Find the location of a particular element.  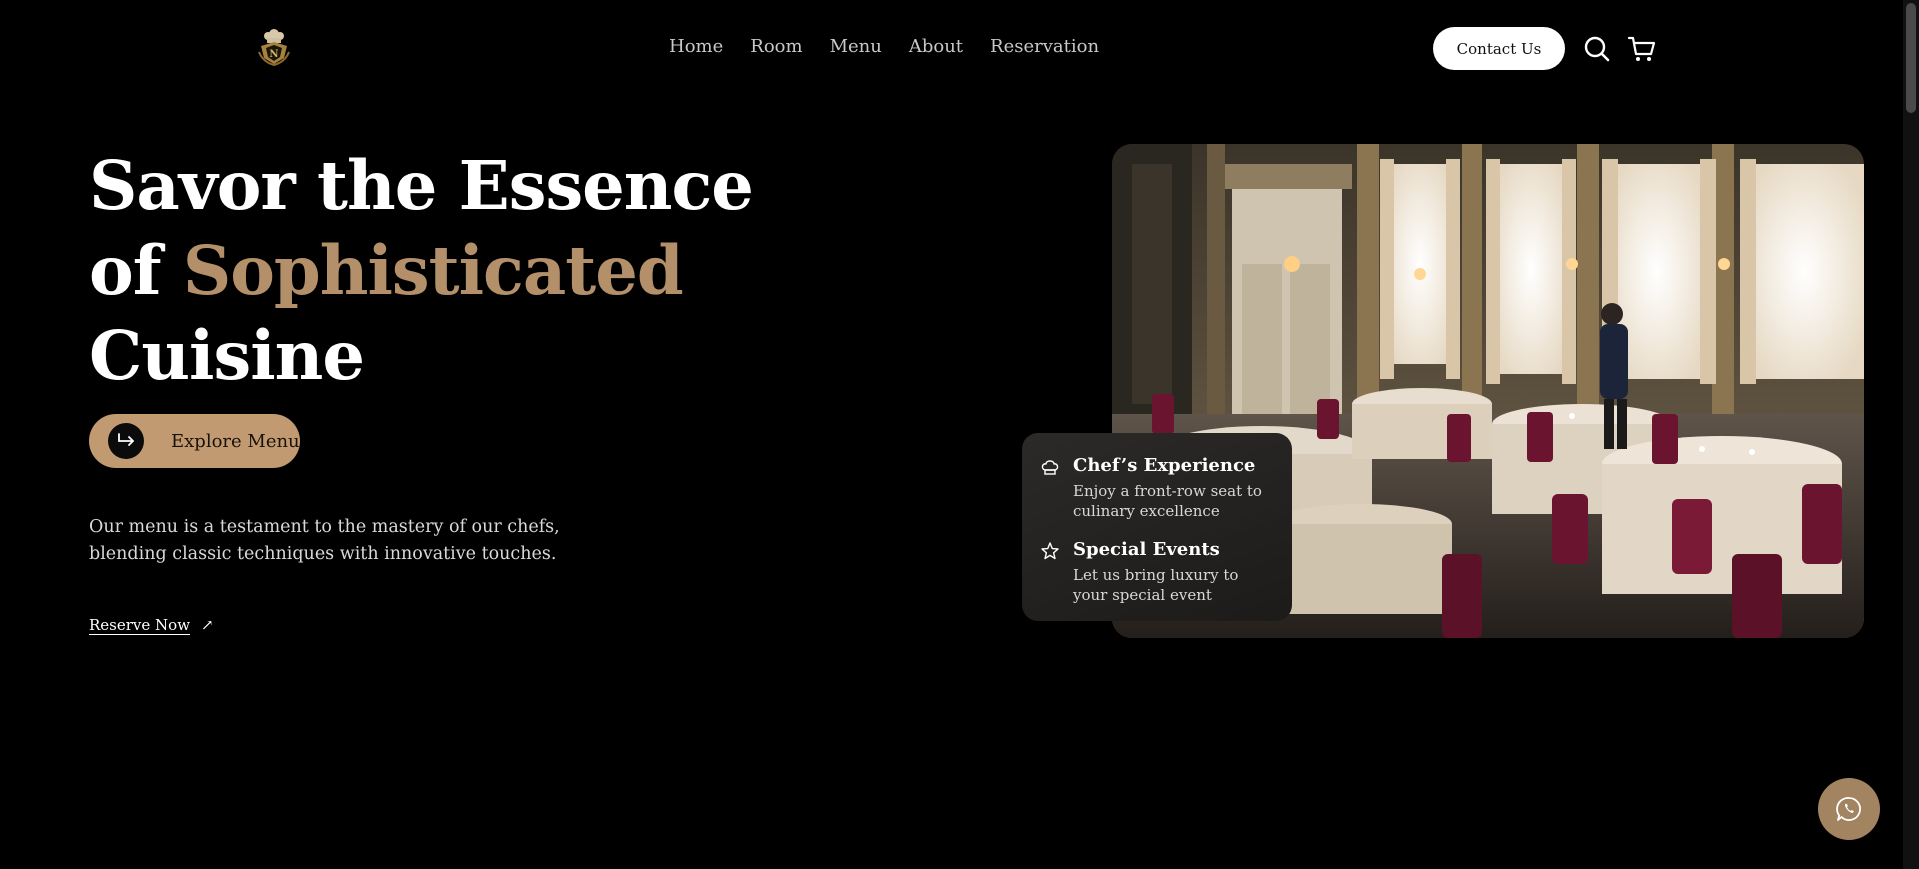

chef-crest-logo: N is located at coordinates (274, 48).